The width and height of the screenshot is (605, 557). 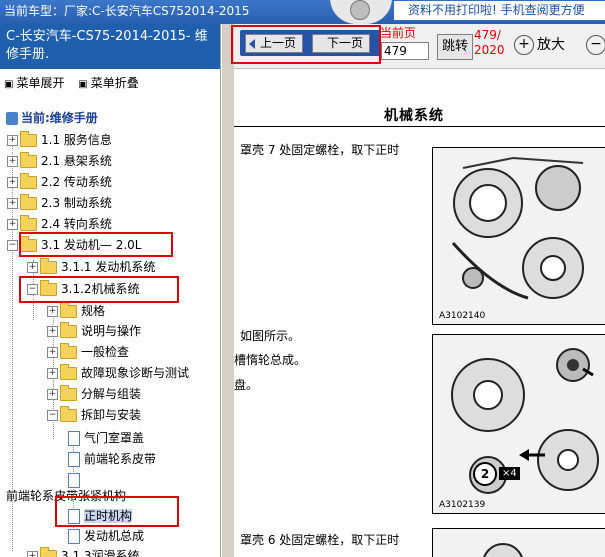 What do you see at coordinates (12, 118) in the screenshot?
I see `manual-icon` at bounding box center [12, 118].